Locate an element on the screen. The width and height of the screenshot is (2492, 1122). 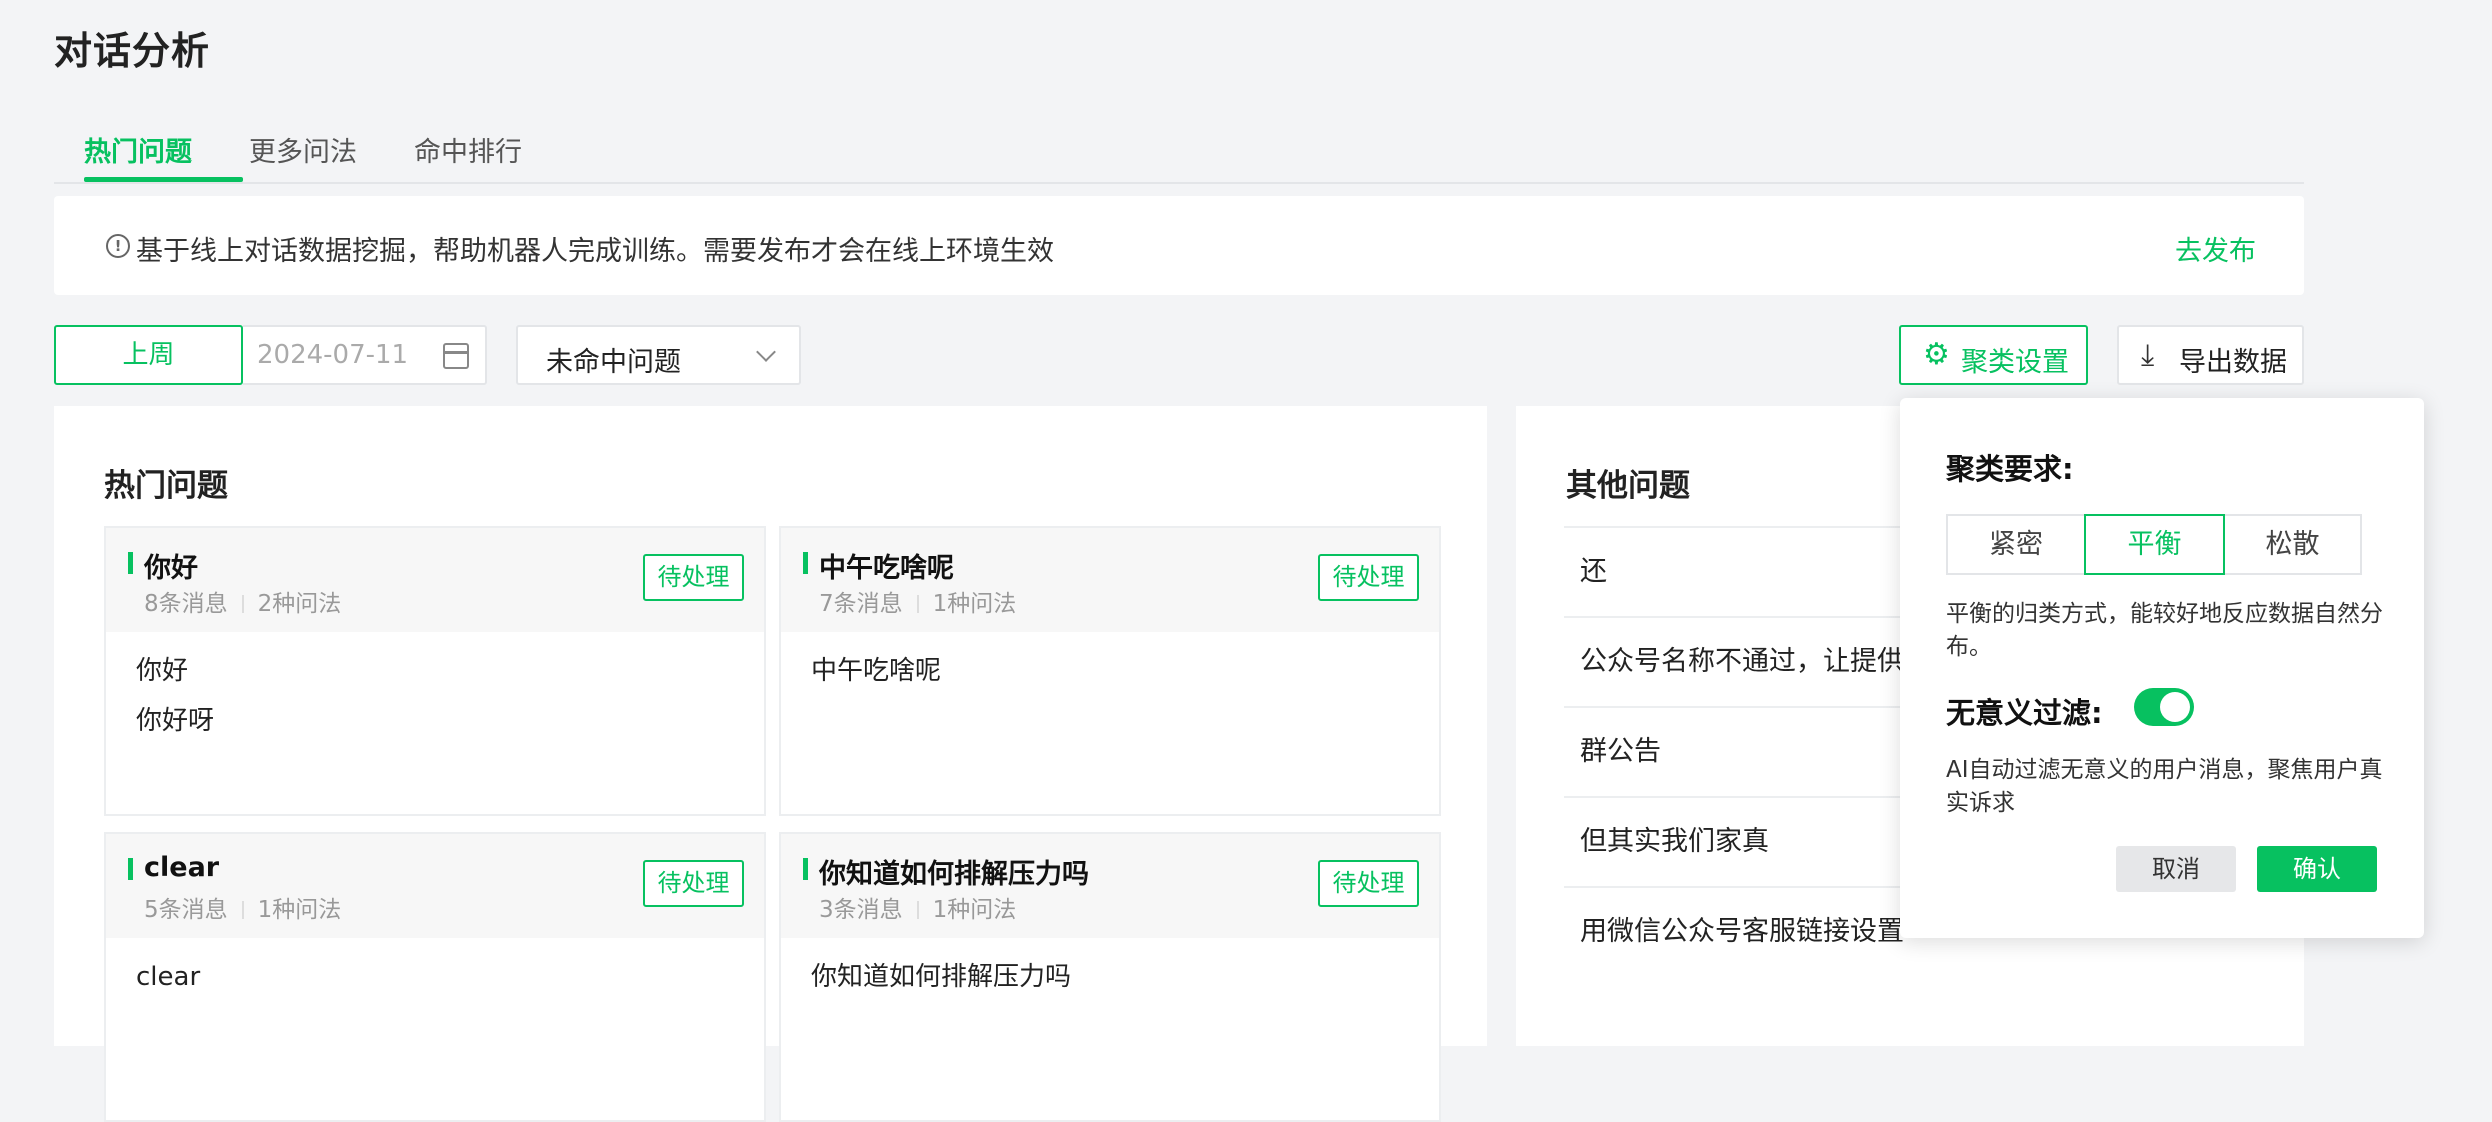
filter-description: AI自动过滤无意义的用户消息，聚焦用户真实诉求 is located at coordinates (2164, 786).